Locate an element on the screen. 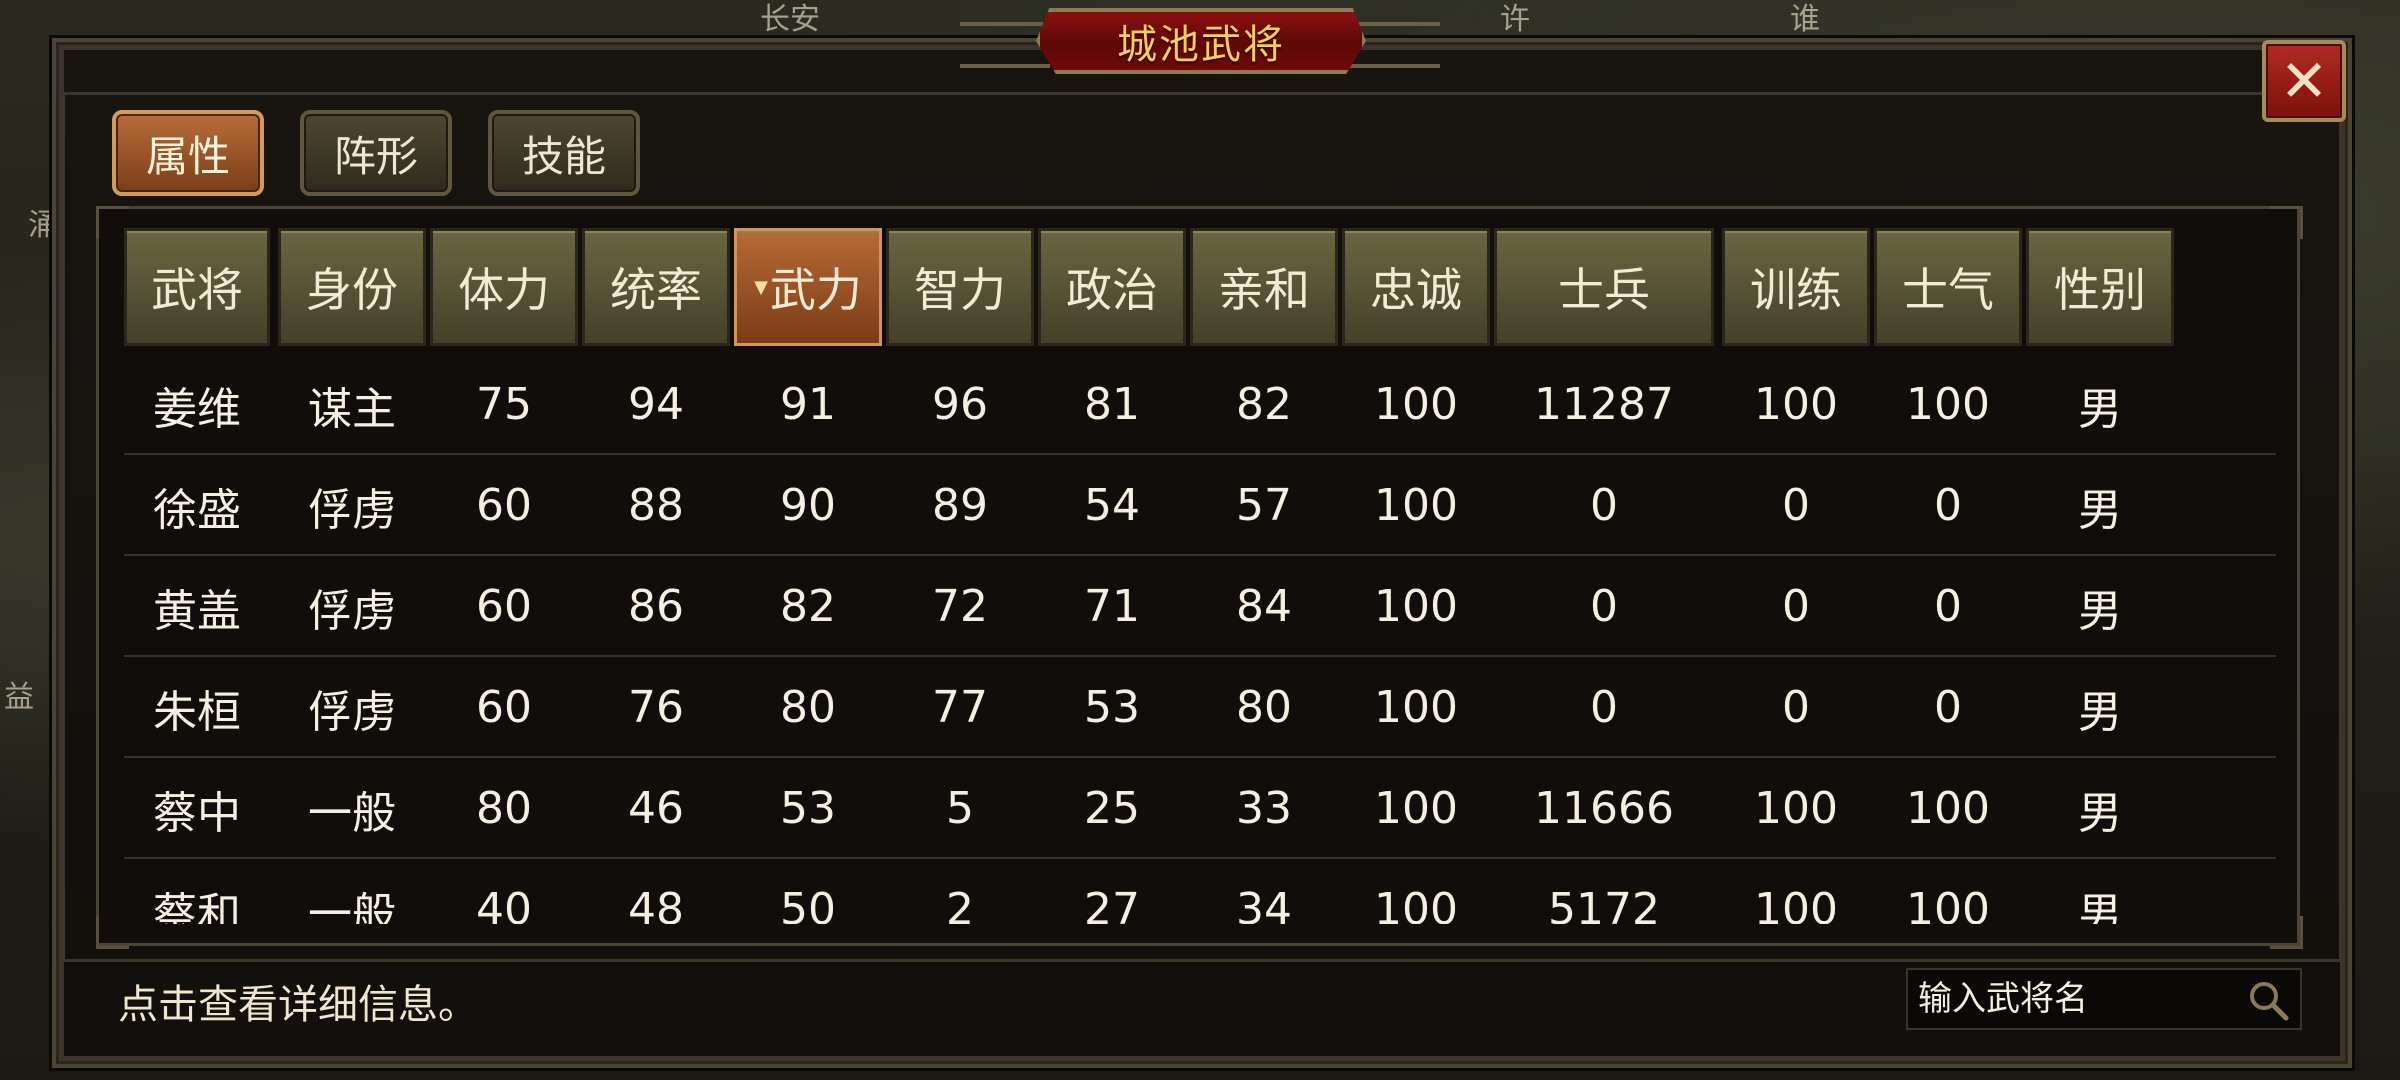 The width and height of the screenshot is (2400, 1080). column-header-label: 性别 is located at coordinates (2100, 290).